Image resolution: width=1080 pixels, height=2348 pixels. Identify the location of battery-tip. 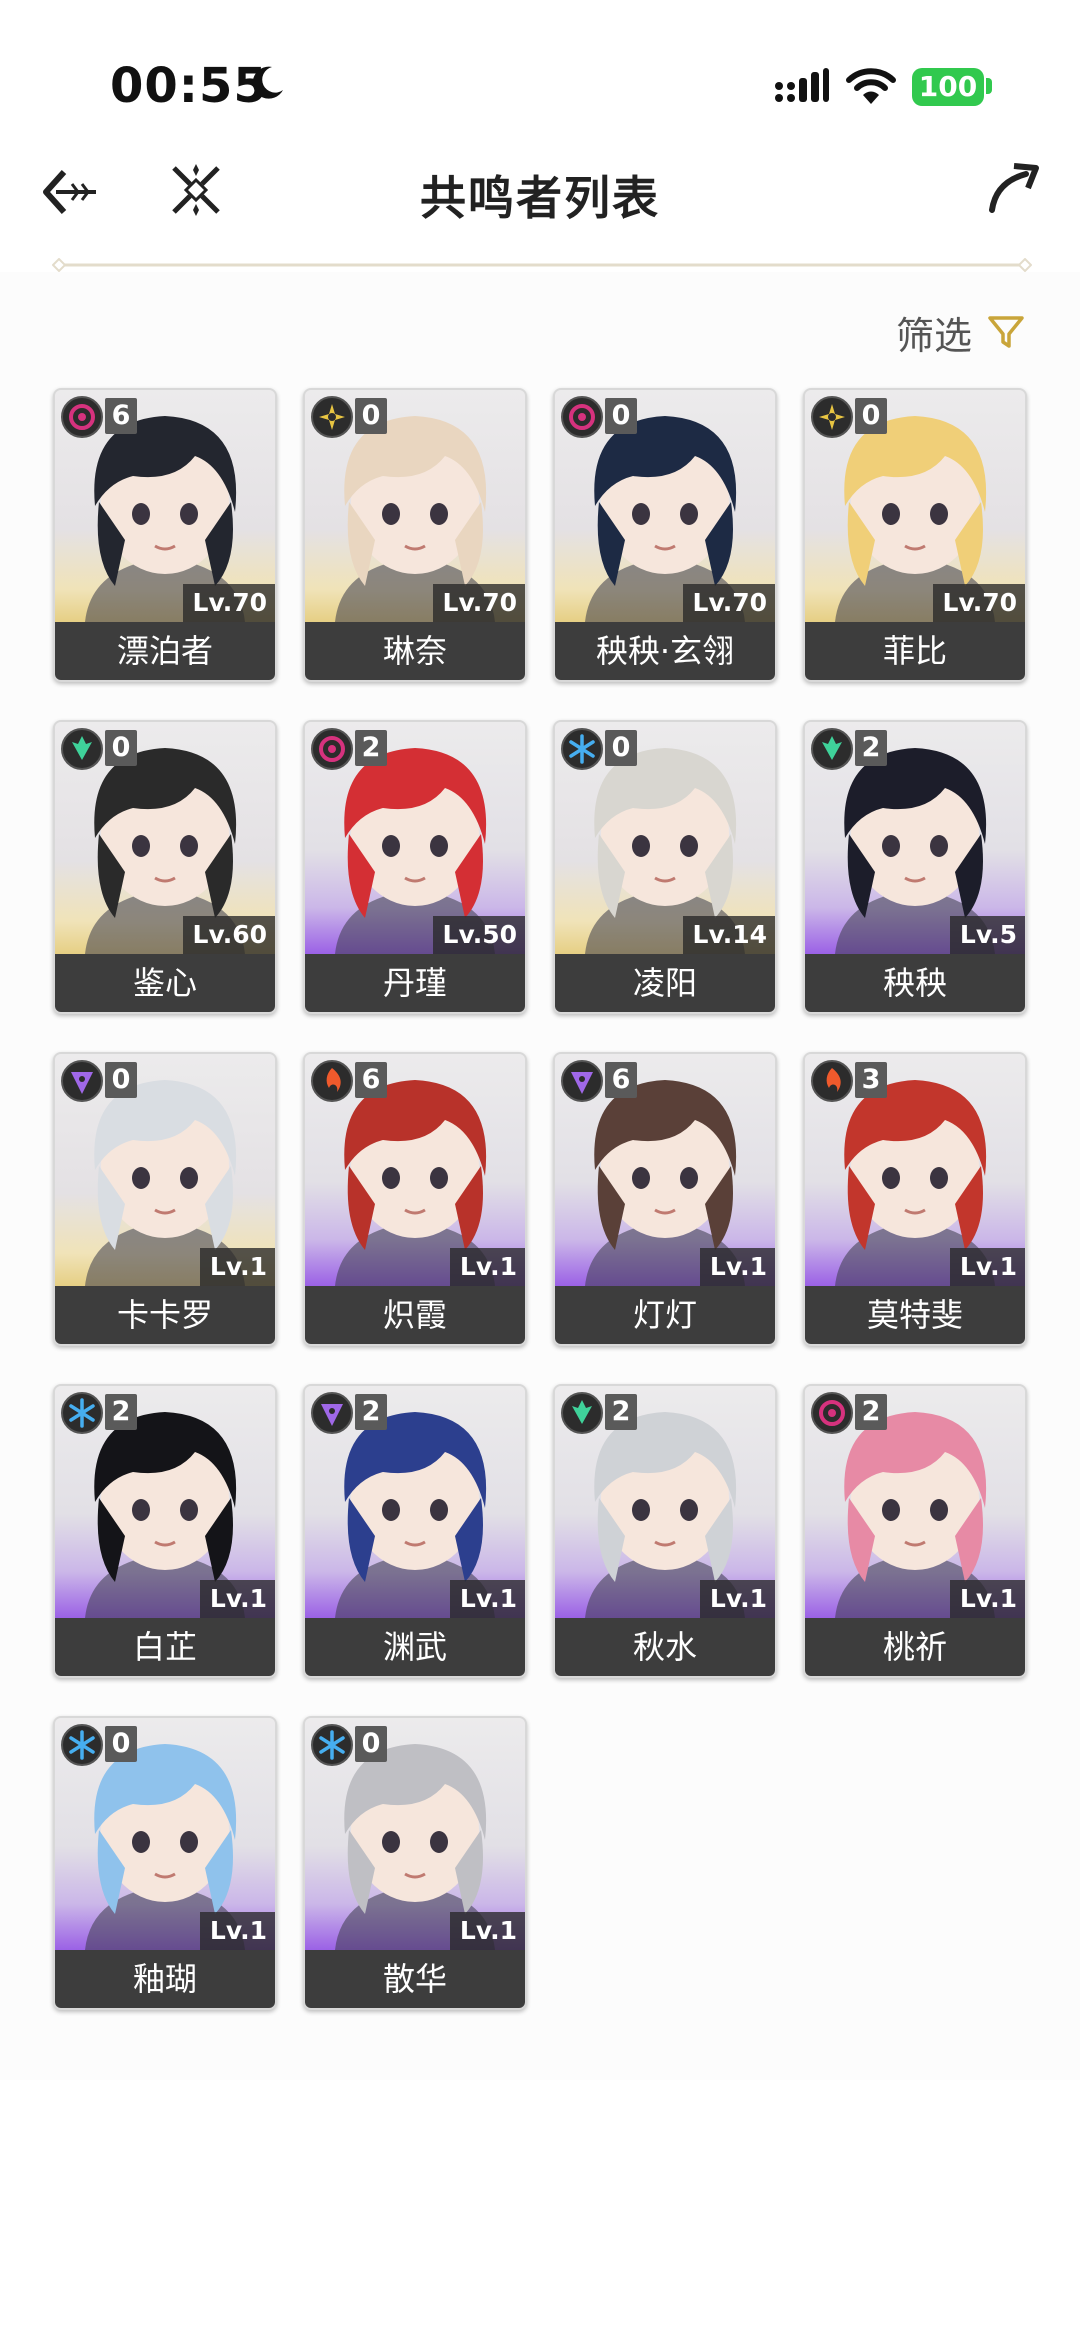
(989, 86).